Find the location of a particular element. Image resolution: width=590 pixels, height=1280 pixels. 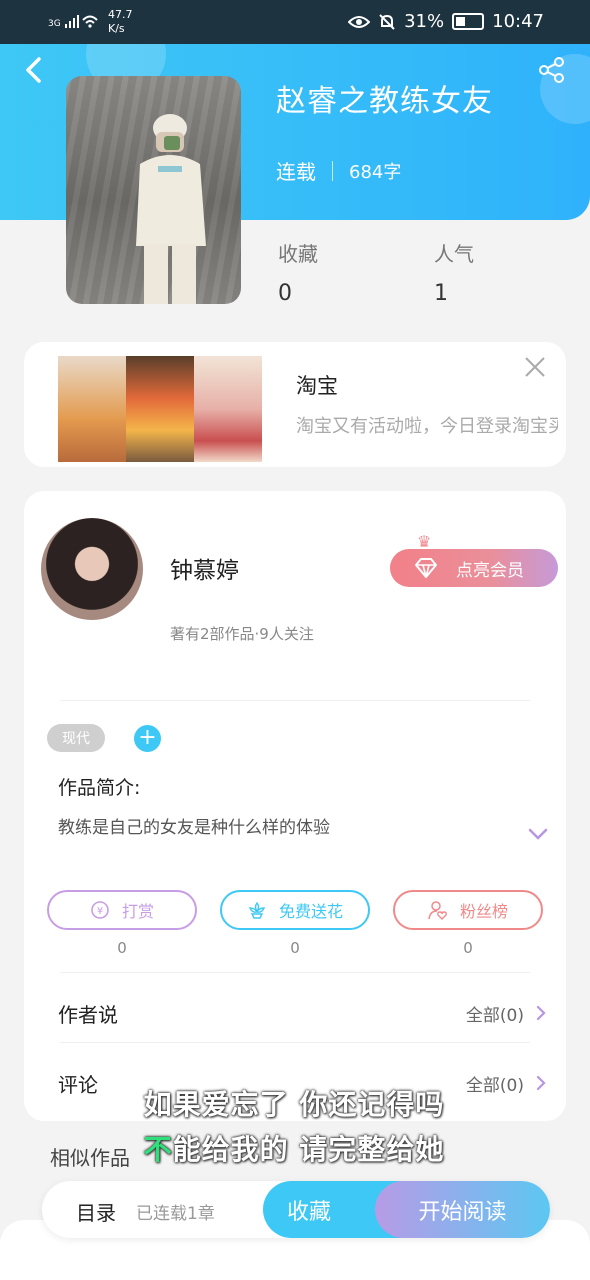

fan-ranking-label: 粉丝榜 is located at coordinates (483, 911).